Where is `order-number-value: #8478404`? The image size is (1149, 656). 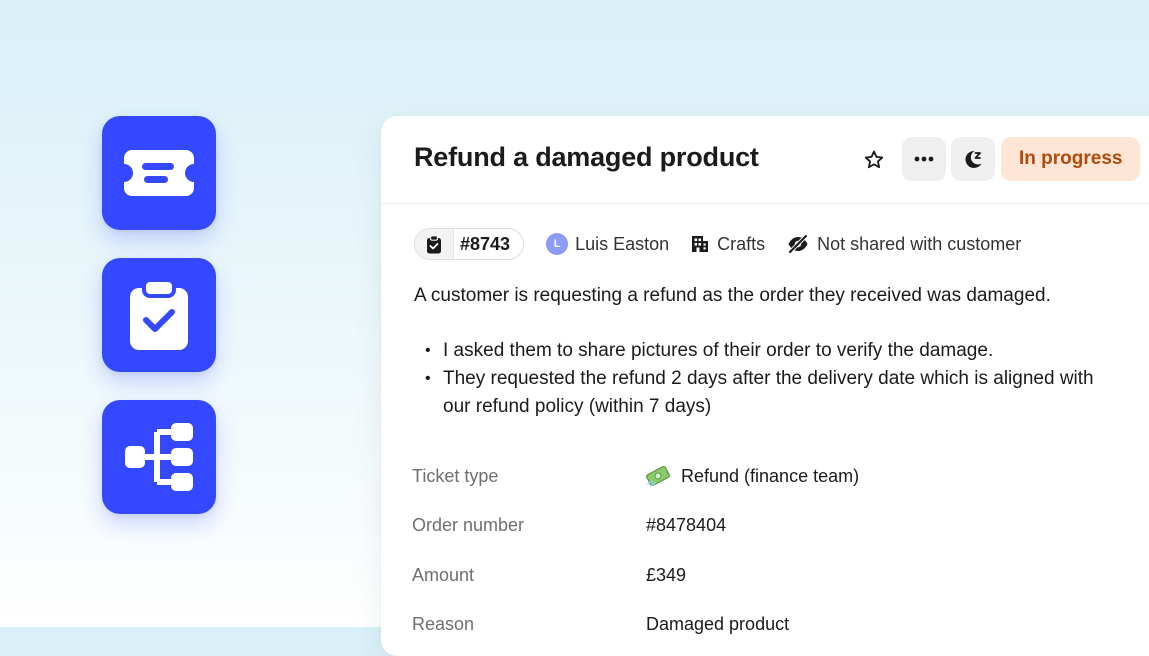 order-number-value: #8478404 is located at coordinates (686, 525).